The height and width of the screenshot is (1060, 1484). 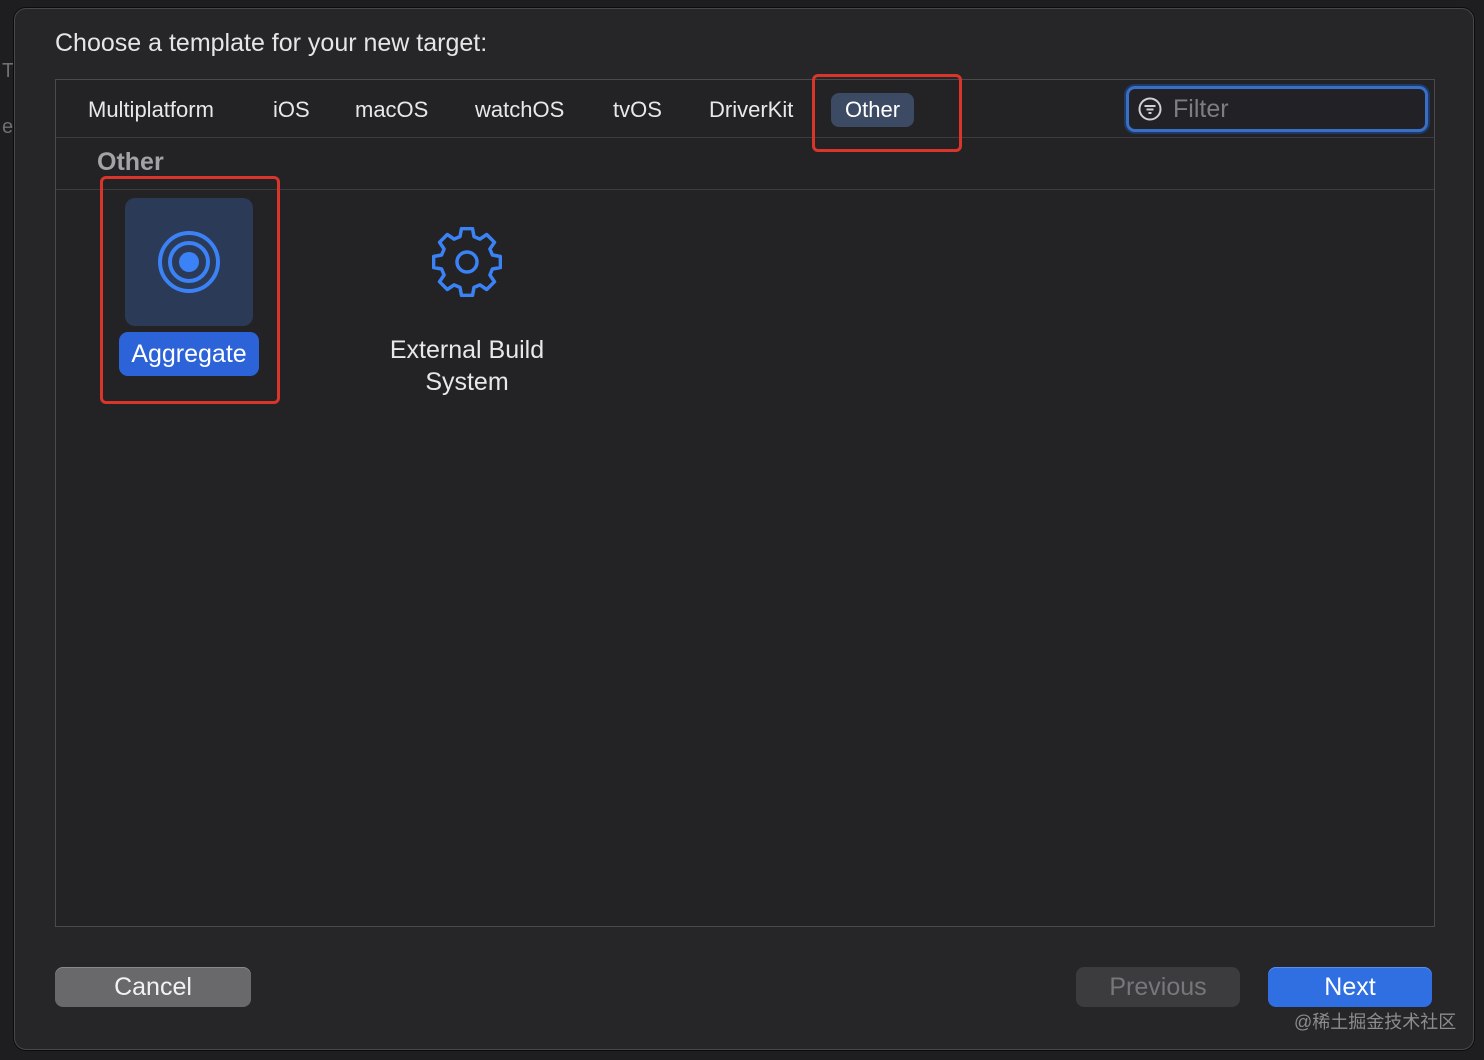 I want to click on tab-multiplatform: Multiplatform, so click(x=151, y=110).